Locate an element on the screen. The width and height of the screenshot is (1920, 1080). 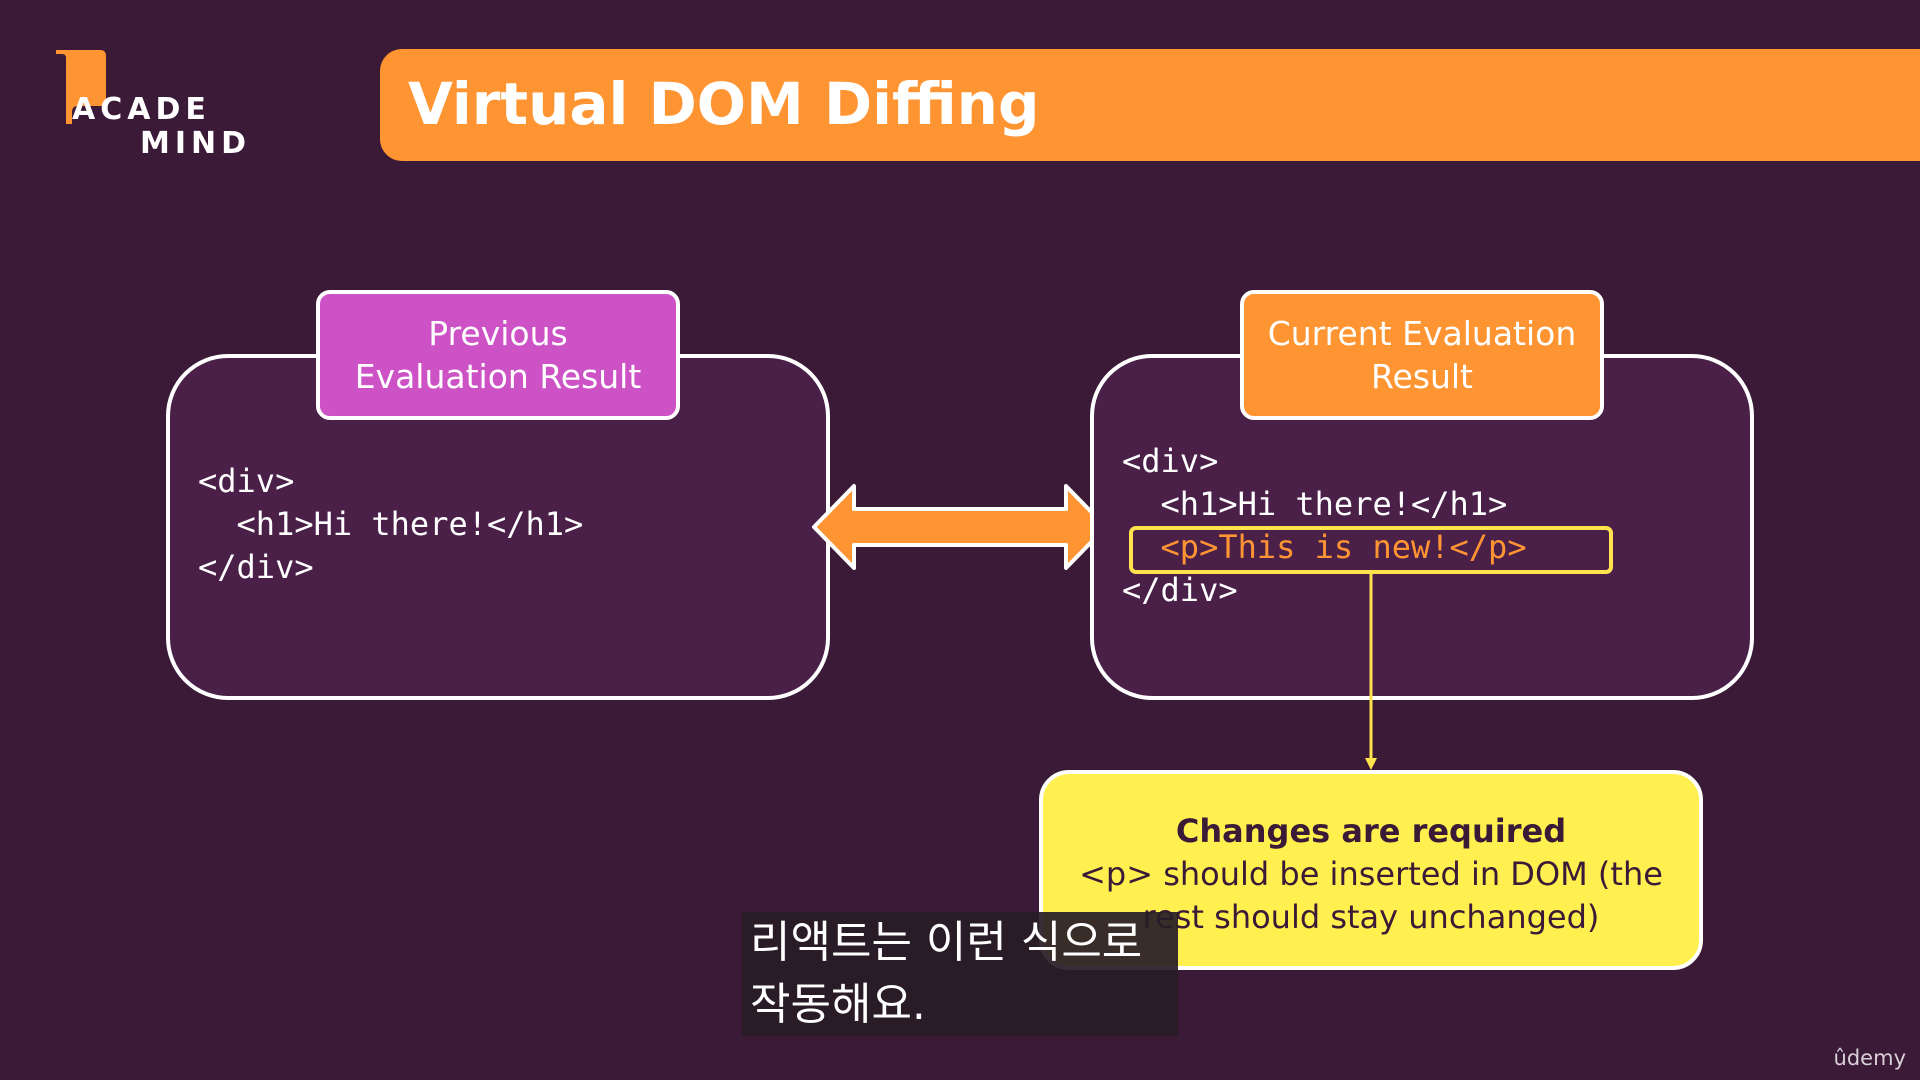
udemy-watermark: ûdemy is located at coordinates (1869, 1058).